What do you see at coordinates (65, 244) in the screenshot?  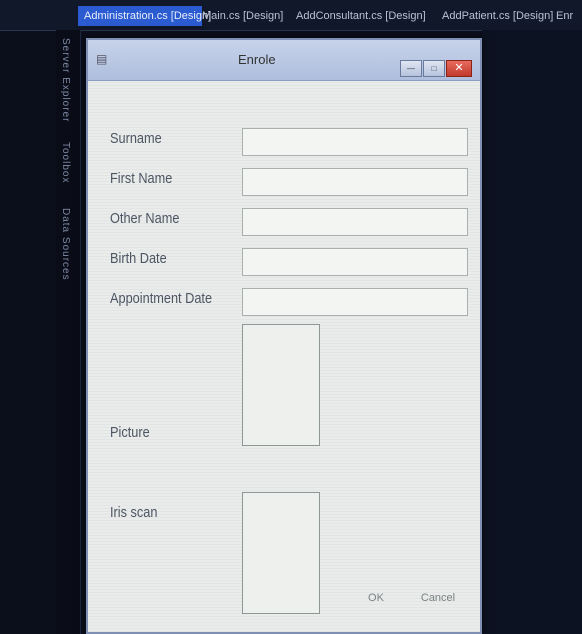 I see `data-sources-tab: Data Sources` at bounding box center [65, 244].